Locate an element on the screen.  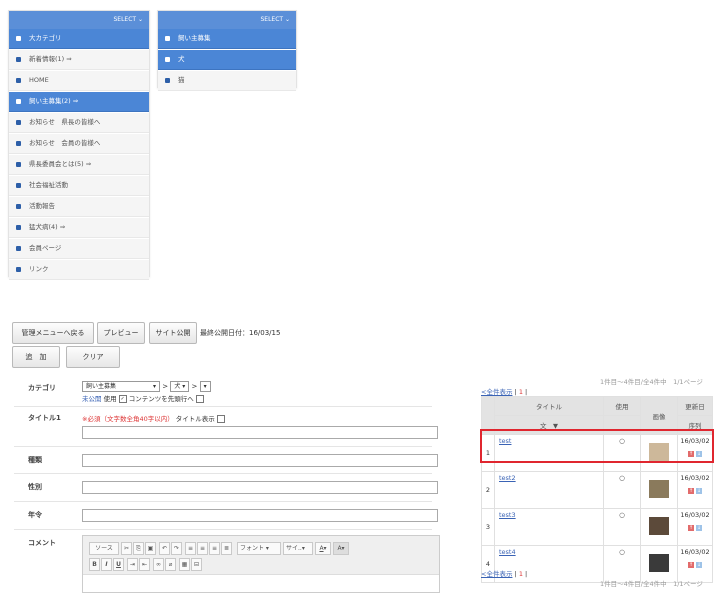
category-item: お知らせ 県長の皆様へ is located at coordinates (79, 123).